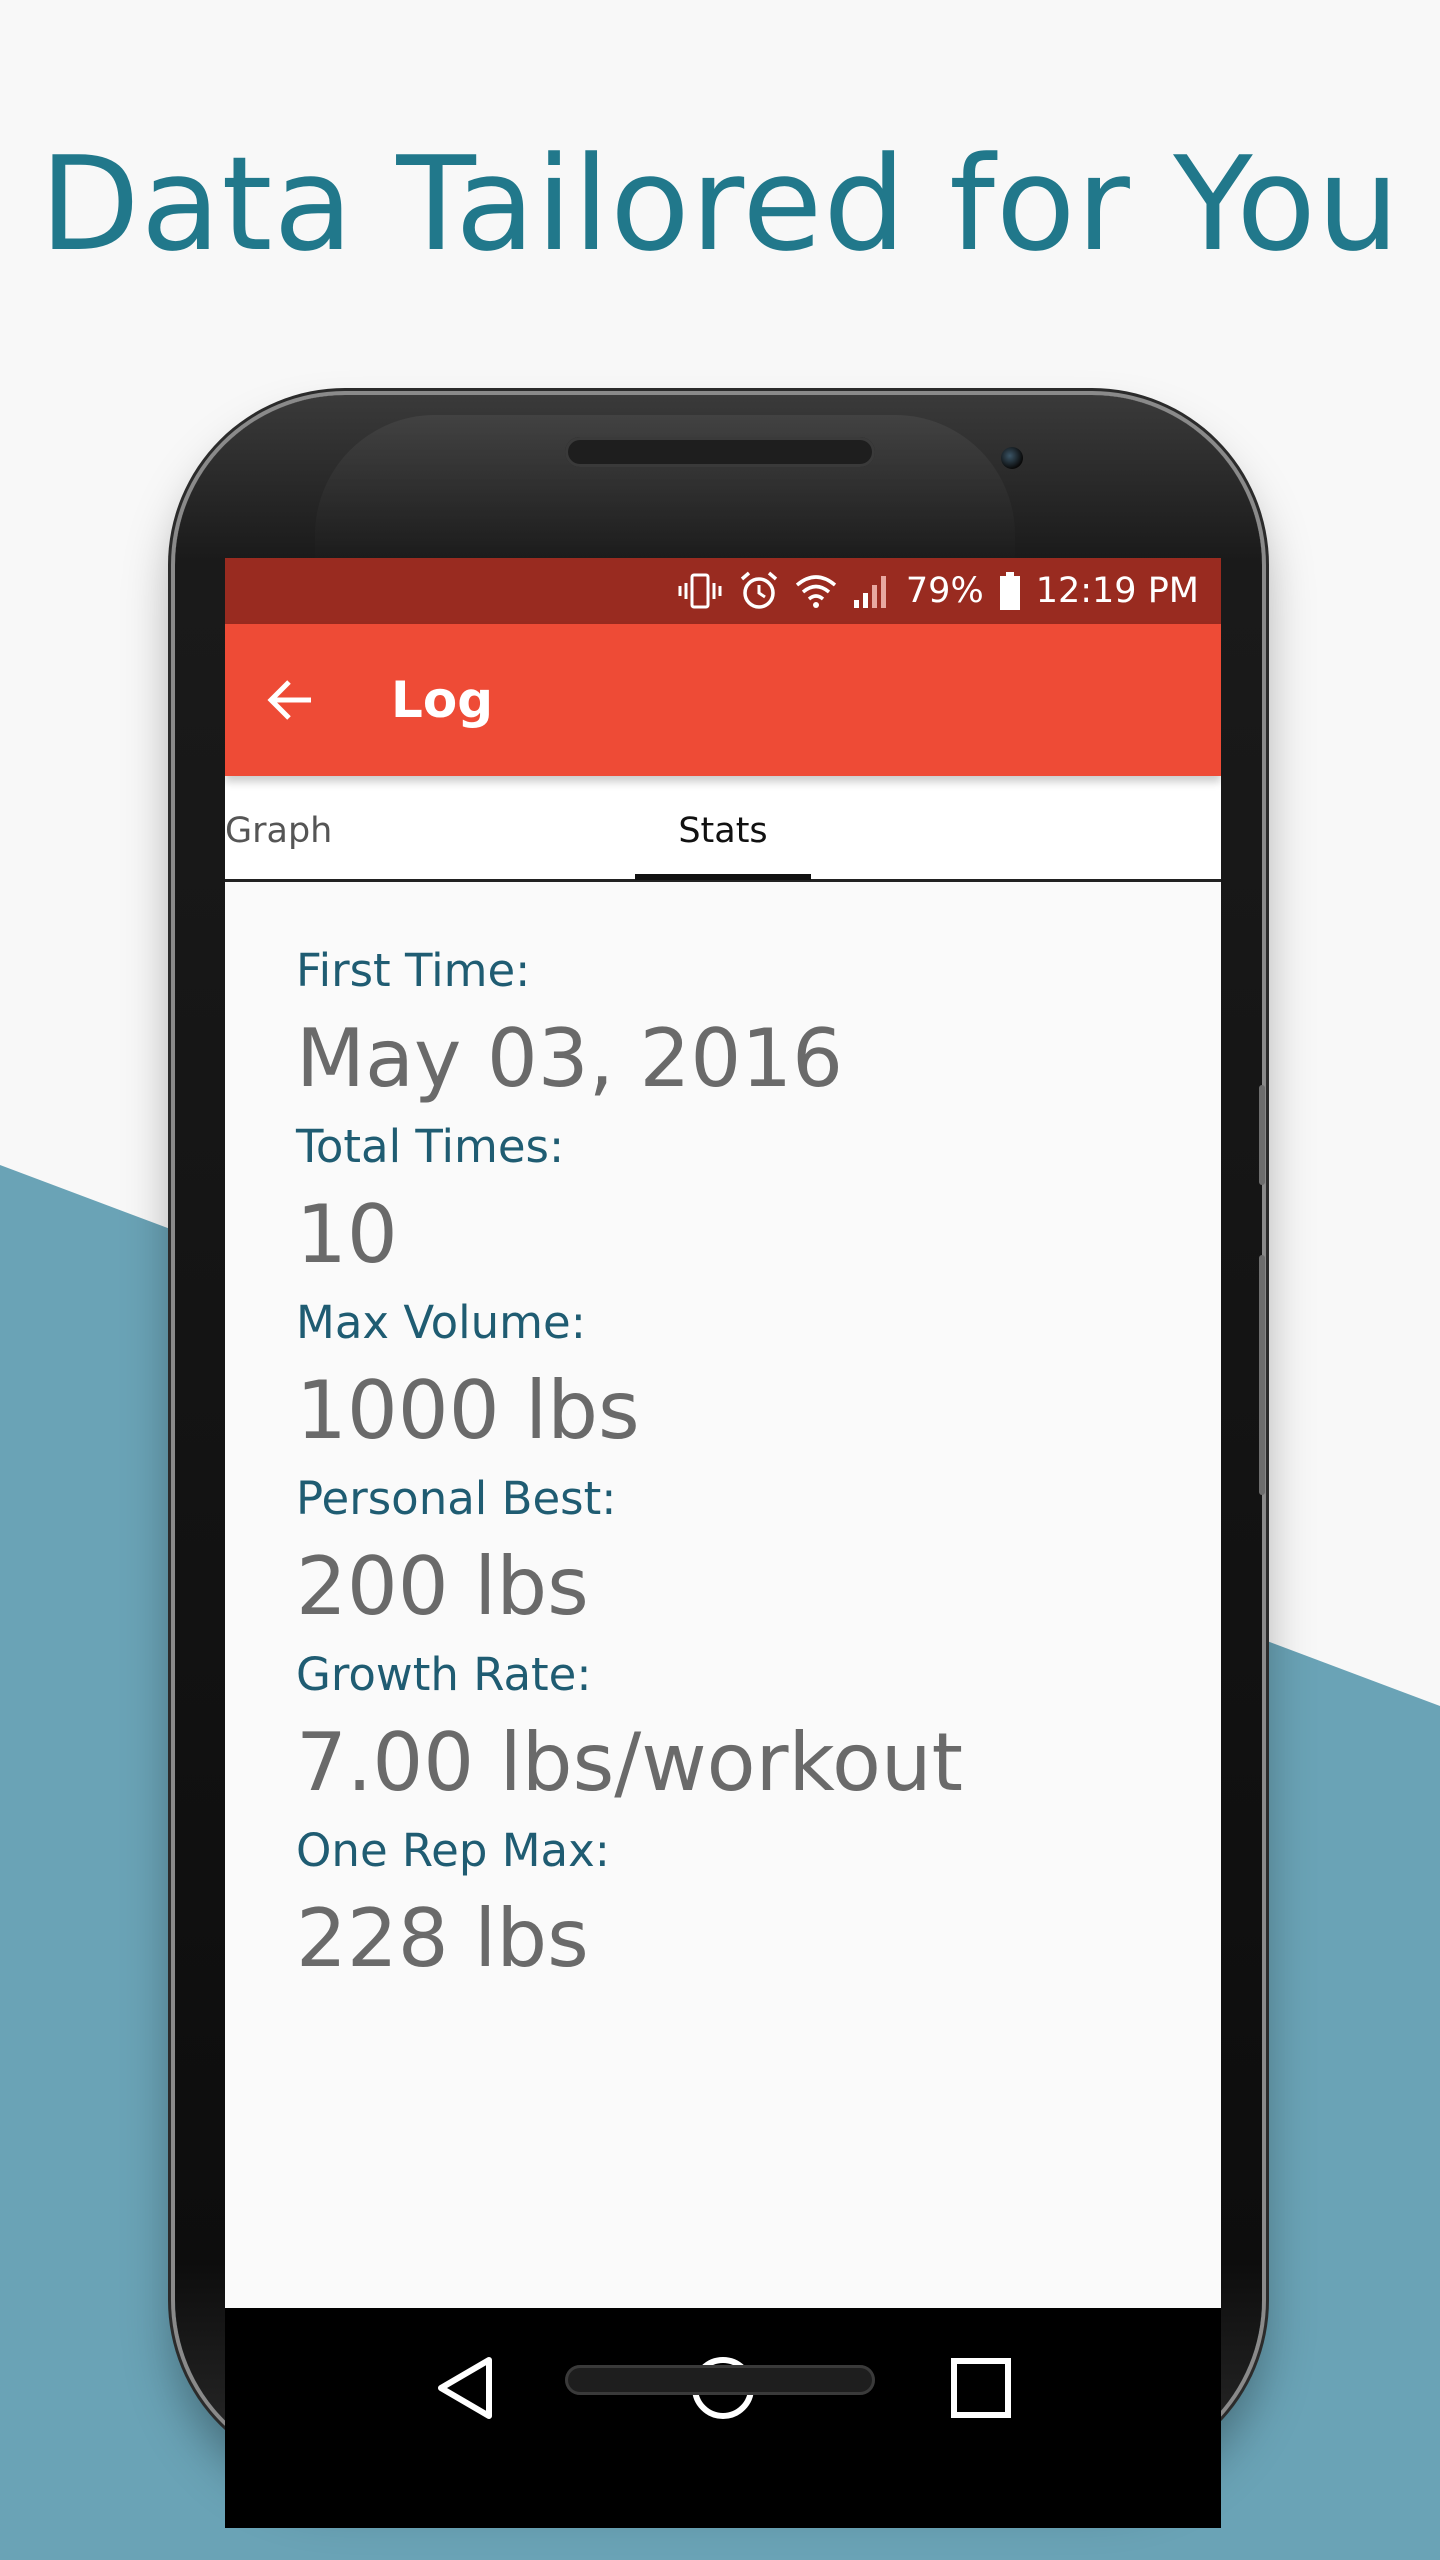 The height and width of the screenshot is (2560, 1440). I want to click on volume-button, so click(1262, 1135).